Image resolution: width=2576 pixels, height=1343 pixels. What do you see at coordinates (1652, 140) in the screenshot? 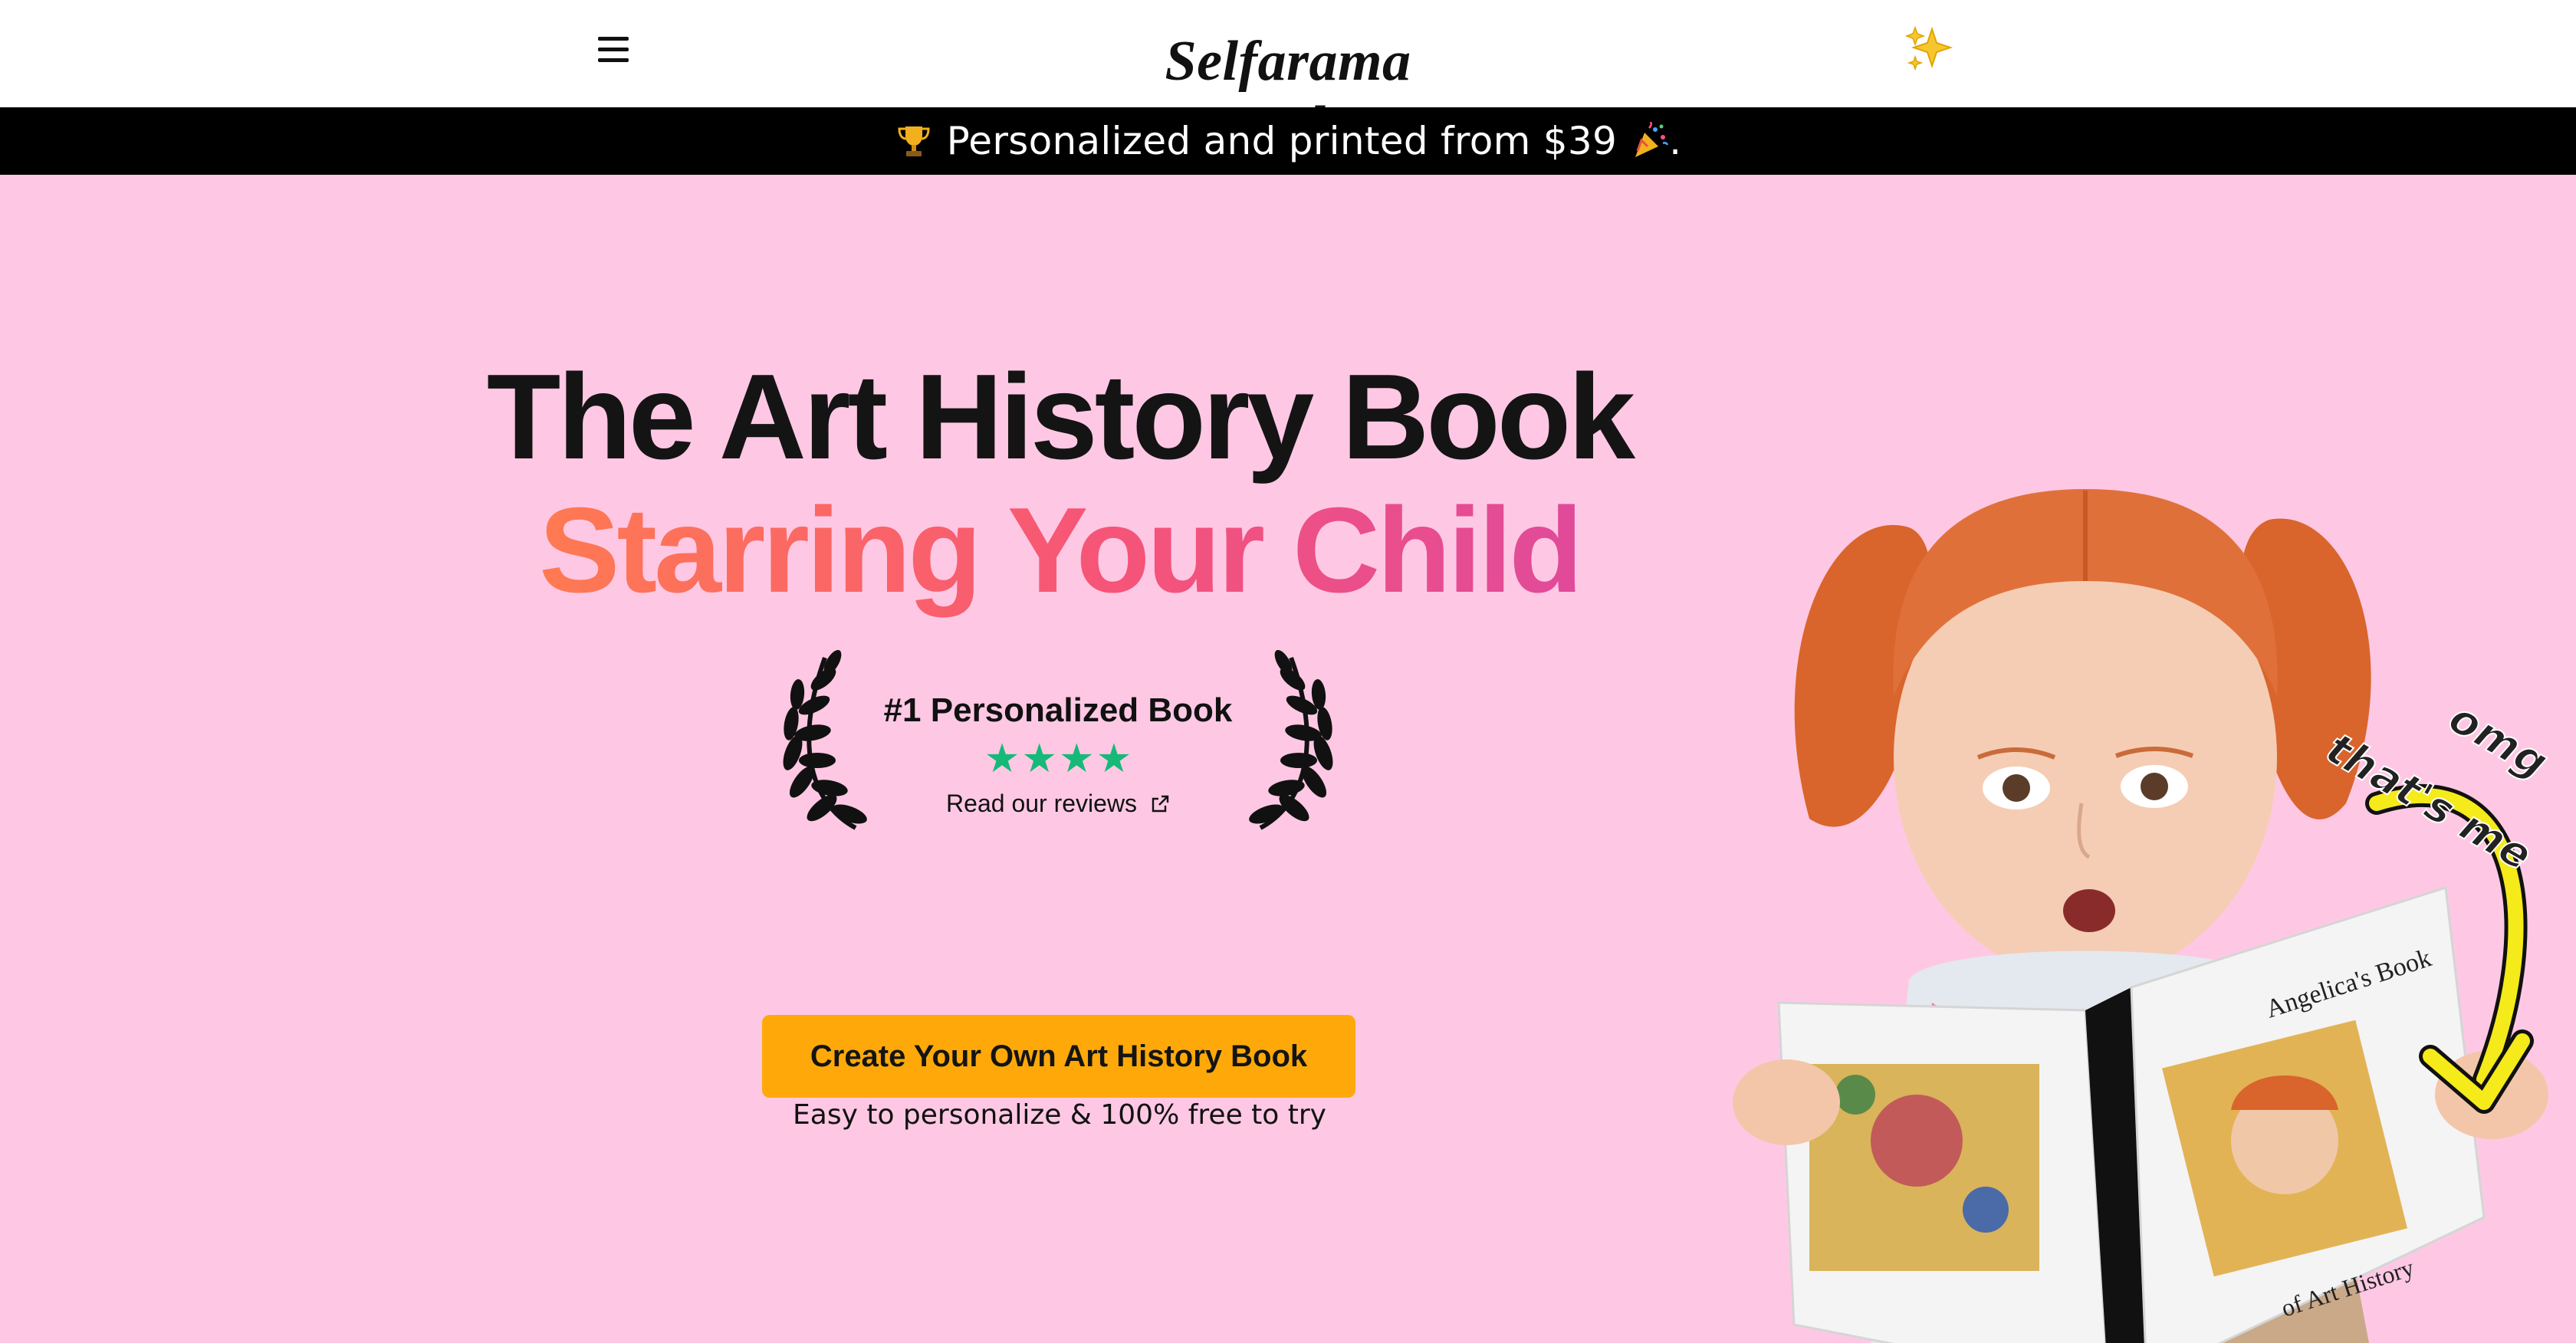
I see `party-popper-icon` at bounding box center [1652, 140].